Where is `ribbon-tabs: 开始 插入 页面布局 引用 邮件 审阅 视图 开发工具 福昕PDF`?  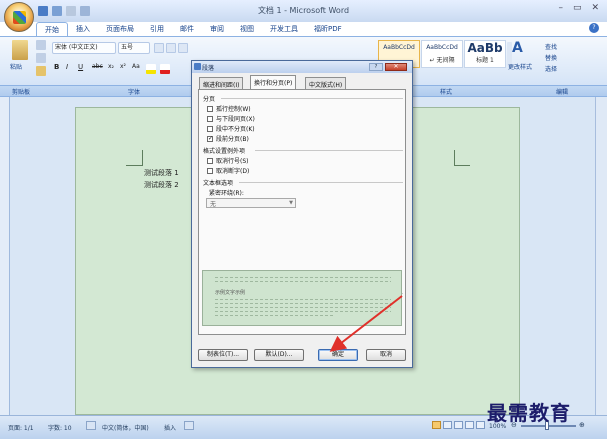
ribbon-tabs: 开始 插入 页面布局 引用 邮件 审阅 视图 开发工具 福昕PDF is located at coordinates (193, 29).